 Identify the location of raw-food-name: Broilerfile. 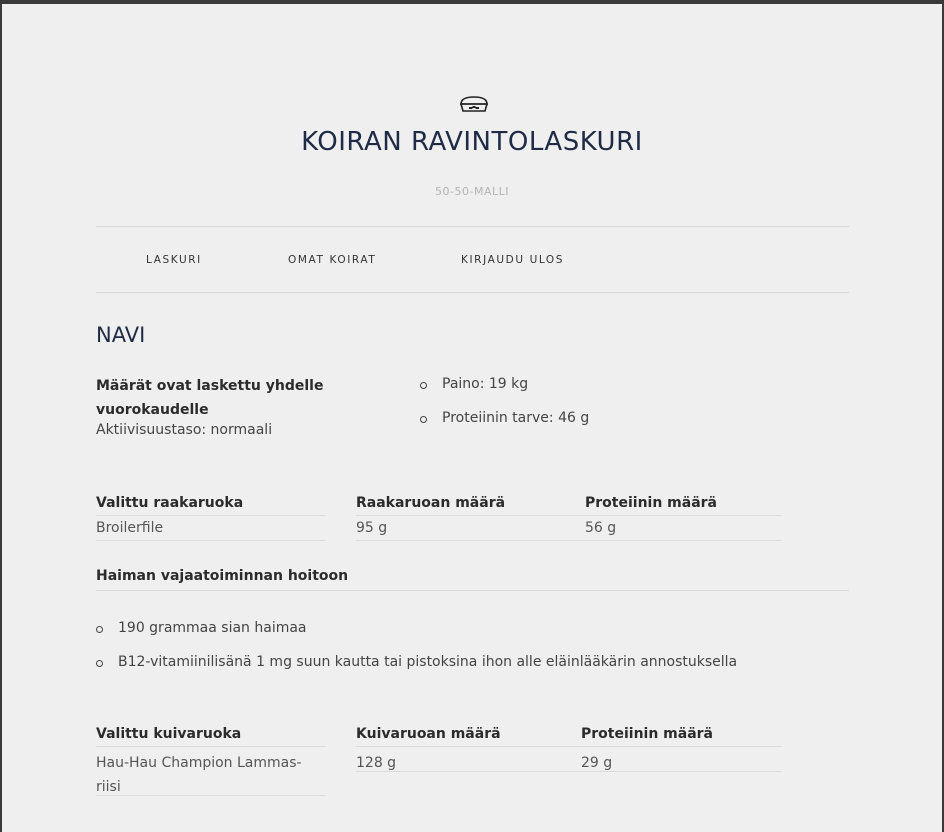
(130, 528).